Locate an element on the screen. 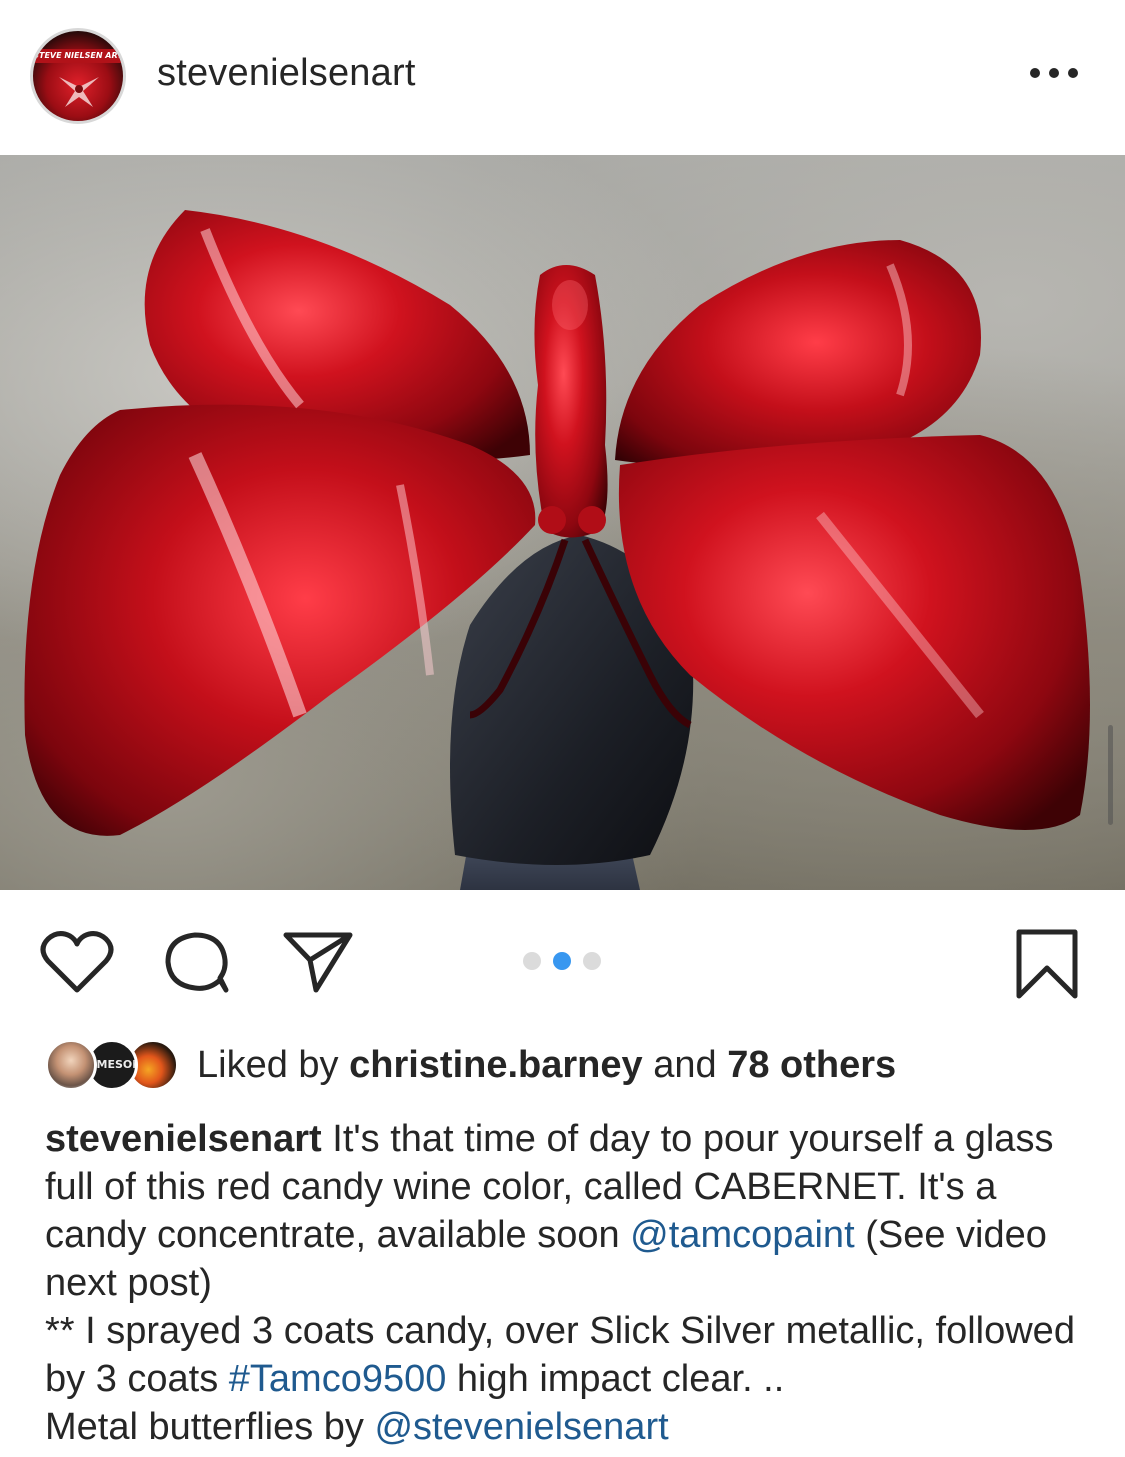 The width and height of the screenshot is (1125, 1457). profile-avatar: STEVE NIELSEN ART is located at coordinates (78, 76).